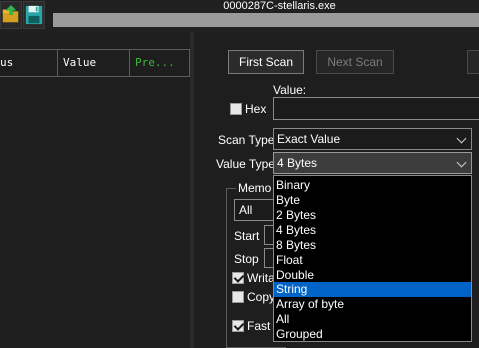 This screenshot has height=348, width=479. I want to click on column-value: Value, so click(94, 63).